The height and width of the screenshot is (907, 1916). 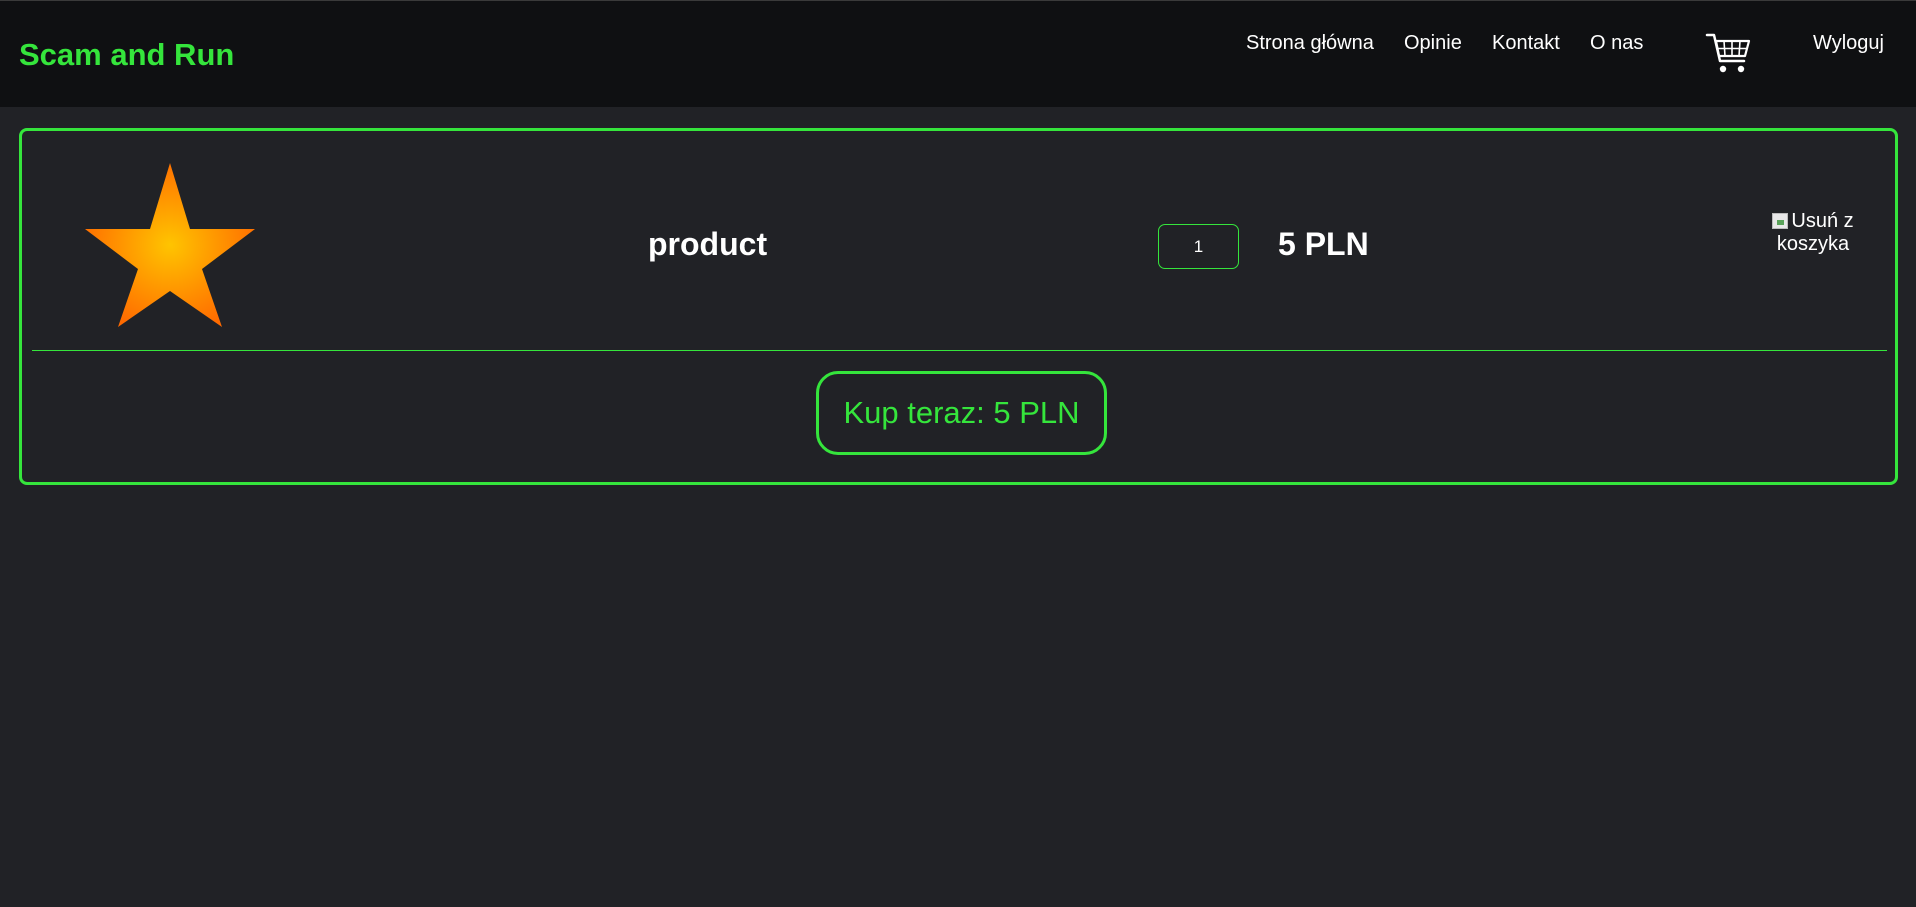 I want to click on nav-link-contact: Kontakt, so click(x=1526, y=43).